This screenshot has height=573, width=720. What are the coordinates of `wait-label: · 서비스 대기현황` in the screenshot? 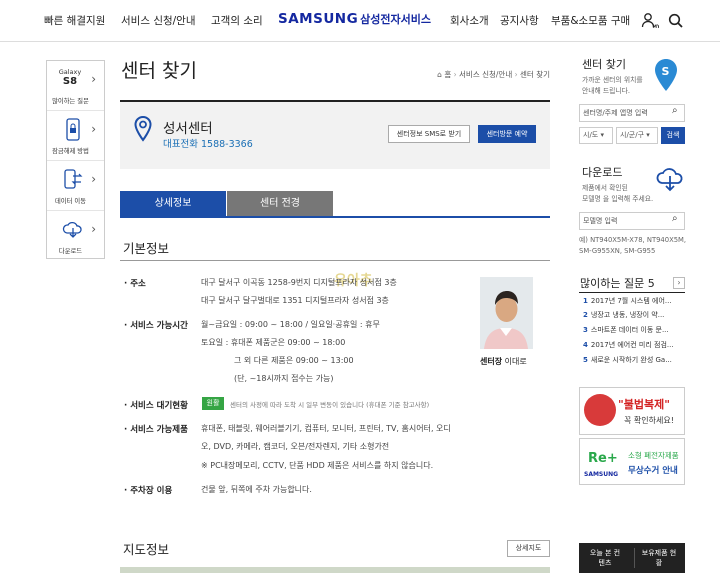 It's located at (156, 406).